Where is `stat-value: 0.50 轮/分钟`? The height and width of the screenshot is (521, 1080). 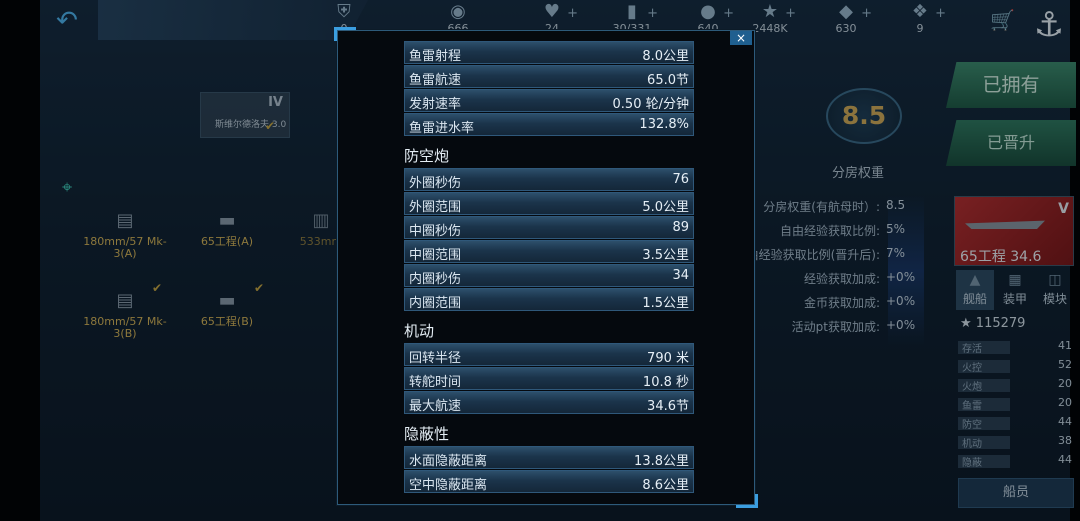
stat-value: 0.50 轮/分钟 is located at coordinates (650, 104).